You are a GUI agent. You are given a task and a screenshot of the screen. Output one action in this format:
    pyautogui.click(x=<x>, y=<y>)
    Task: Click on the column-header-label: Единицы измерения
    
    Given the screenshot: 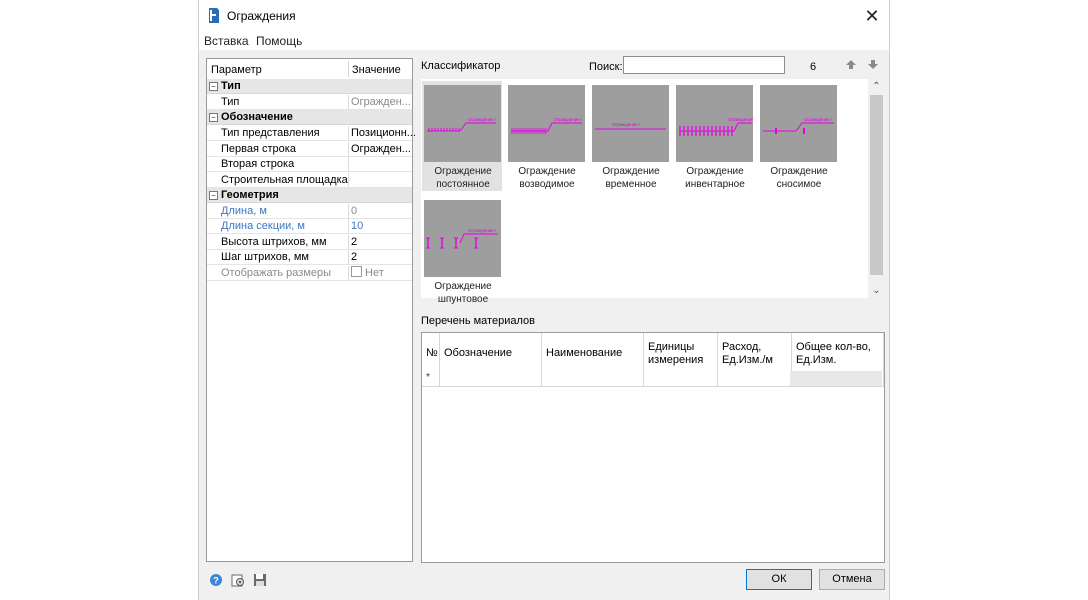 What is the action you would take?
    pyautogui.click(x=675, y=354)
    